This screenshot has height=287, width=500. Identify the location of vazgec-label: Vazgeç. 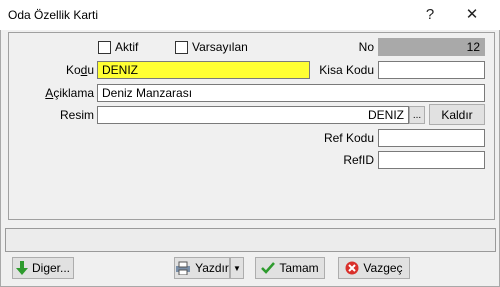
(383, 268).